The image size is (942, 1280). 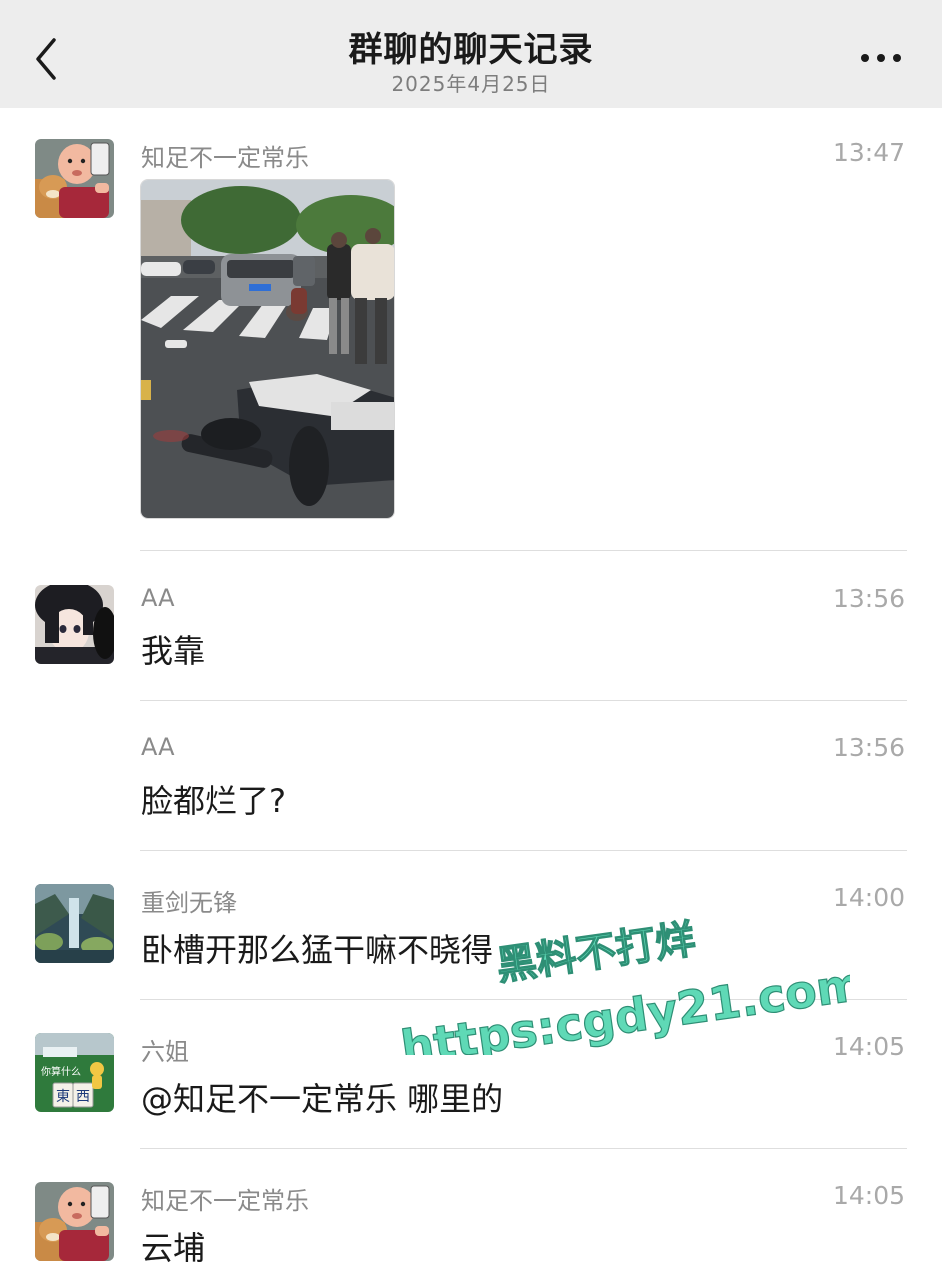 What do you see at coordinates (74, 923) in the screenshot?
I see `waterfall-landscape-avatar` at bounding box center [74, 923].